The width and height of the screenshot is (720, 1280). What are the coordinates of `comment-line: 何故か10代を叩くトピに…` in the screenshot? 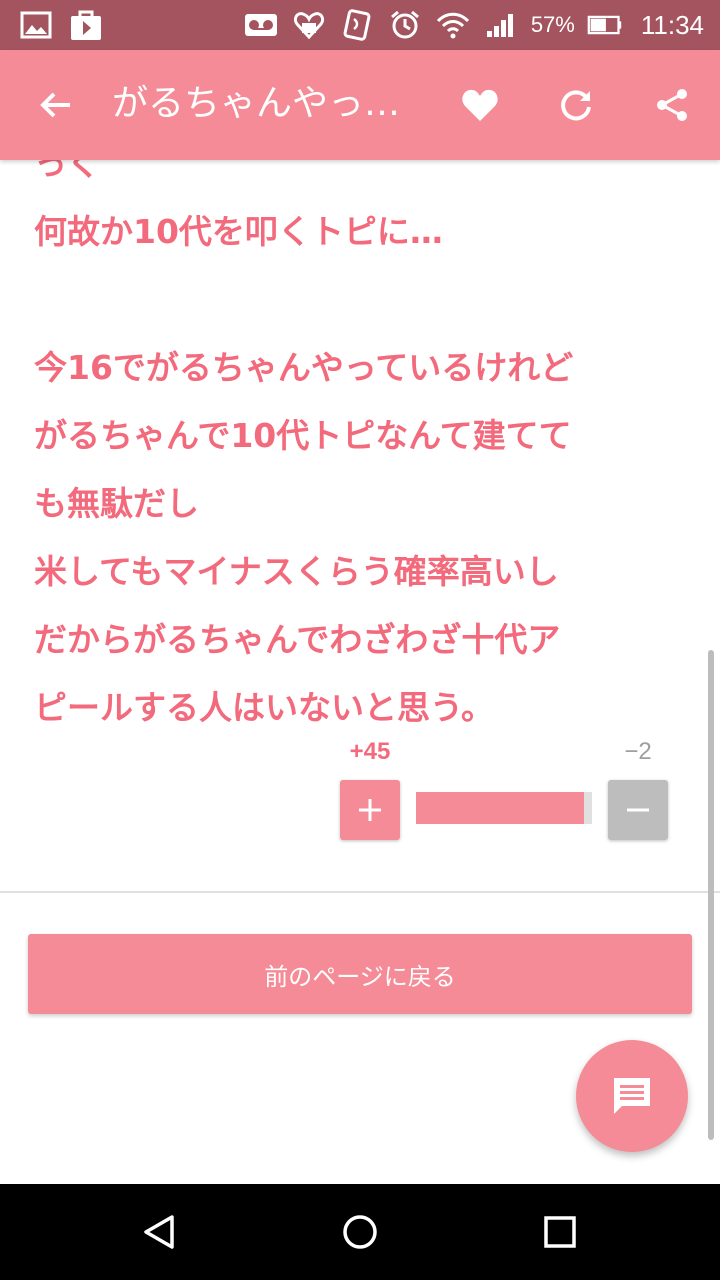 It's located at (238, 231).